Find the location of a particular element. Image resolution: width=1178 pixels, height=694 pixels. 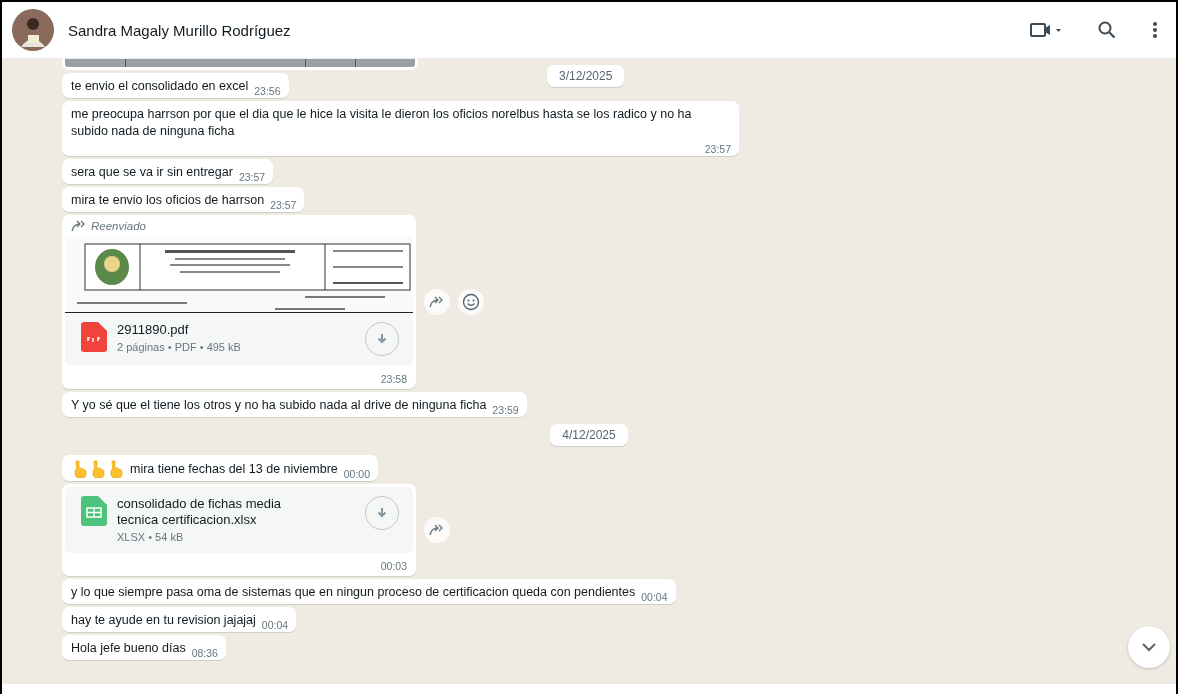

file-name: 2911890.pdf is located at coordinates (153, 330).